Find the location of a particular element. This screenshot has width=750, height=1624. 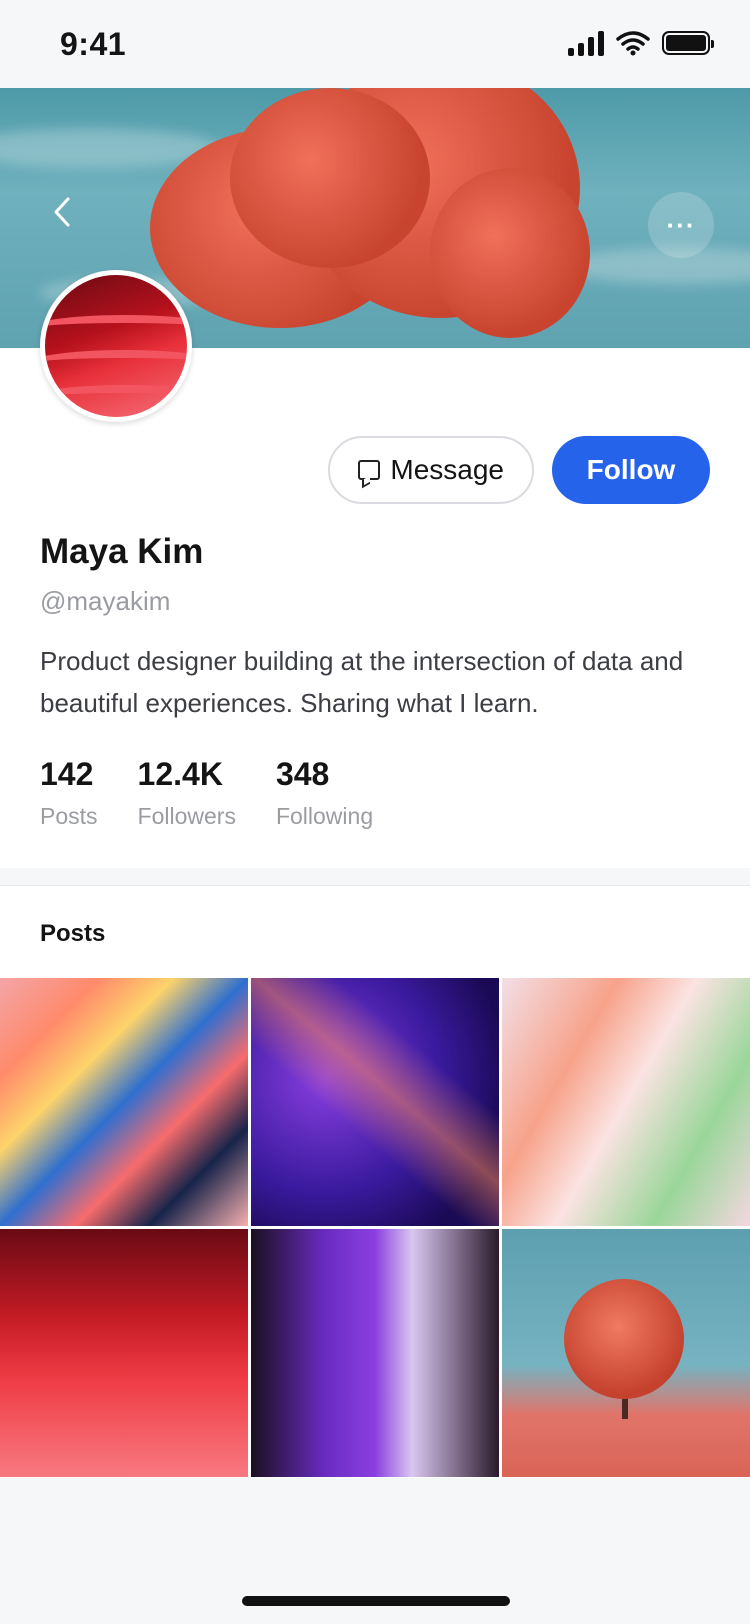

stat-following: 348 Following is located at coordinates (324, 793).